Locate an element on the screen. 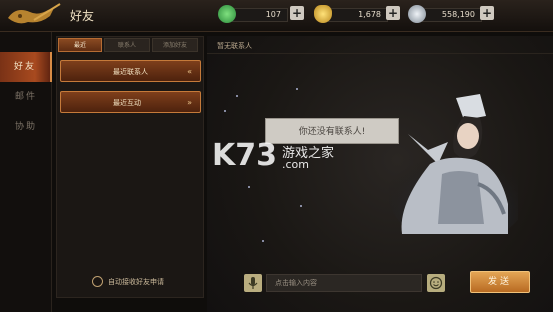 The width and height of the screenshot is (553, 312). watermark-logo: K73 is located at coordinates (244, 155).